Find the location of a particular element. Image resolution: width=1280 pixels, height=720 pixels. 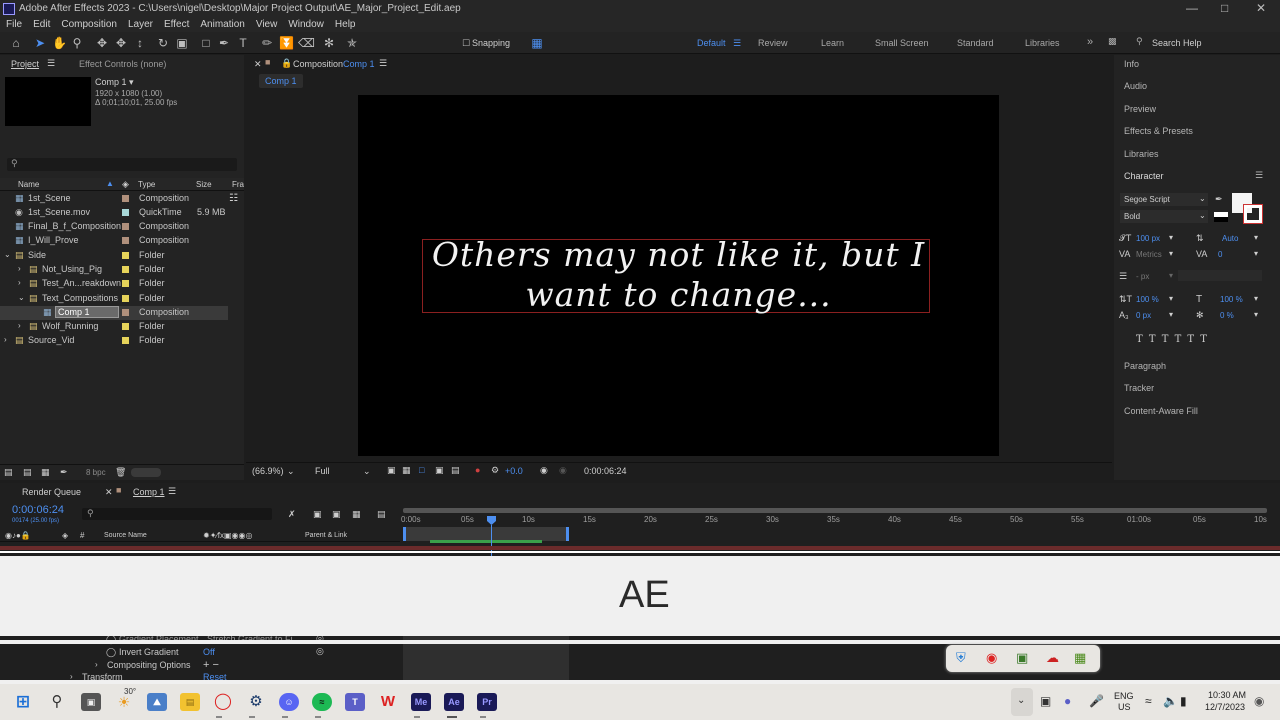

workspace-libraries: Libraries is located at coordinates (1042, 43).